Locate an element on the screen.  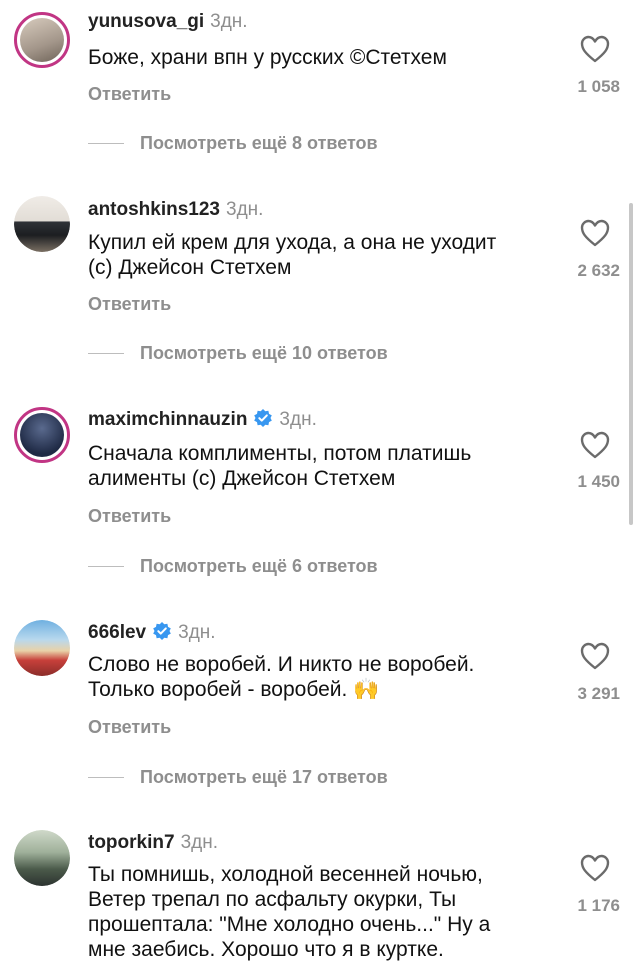
view-more-replies: Посмотреть ещё 6 ответов is located at coordinates (233, 566).